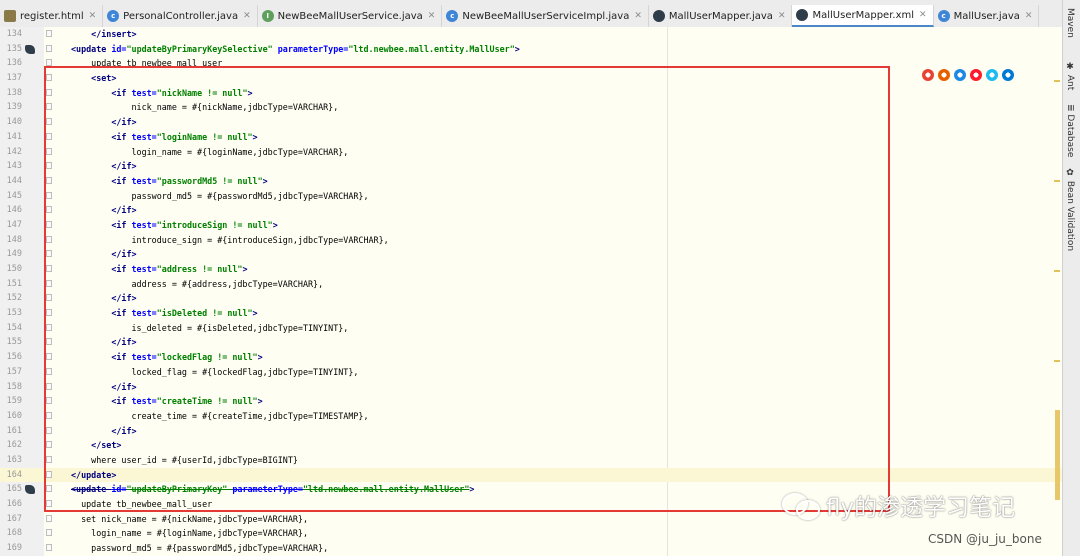  Describe the element at coordinates (350, 16) in the screenshot. I see `editor-tab: I NewBeeMallUserService.java ✕` at that location.